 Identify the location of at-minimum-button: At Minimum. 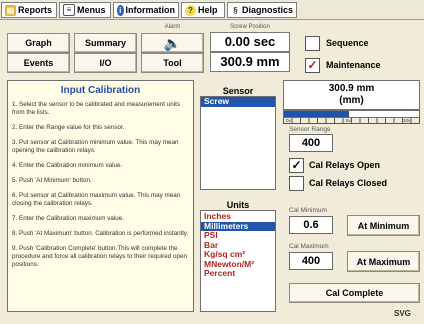
(383, 225).